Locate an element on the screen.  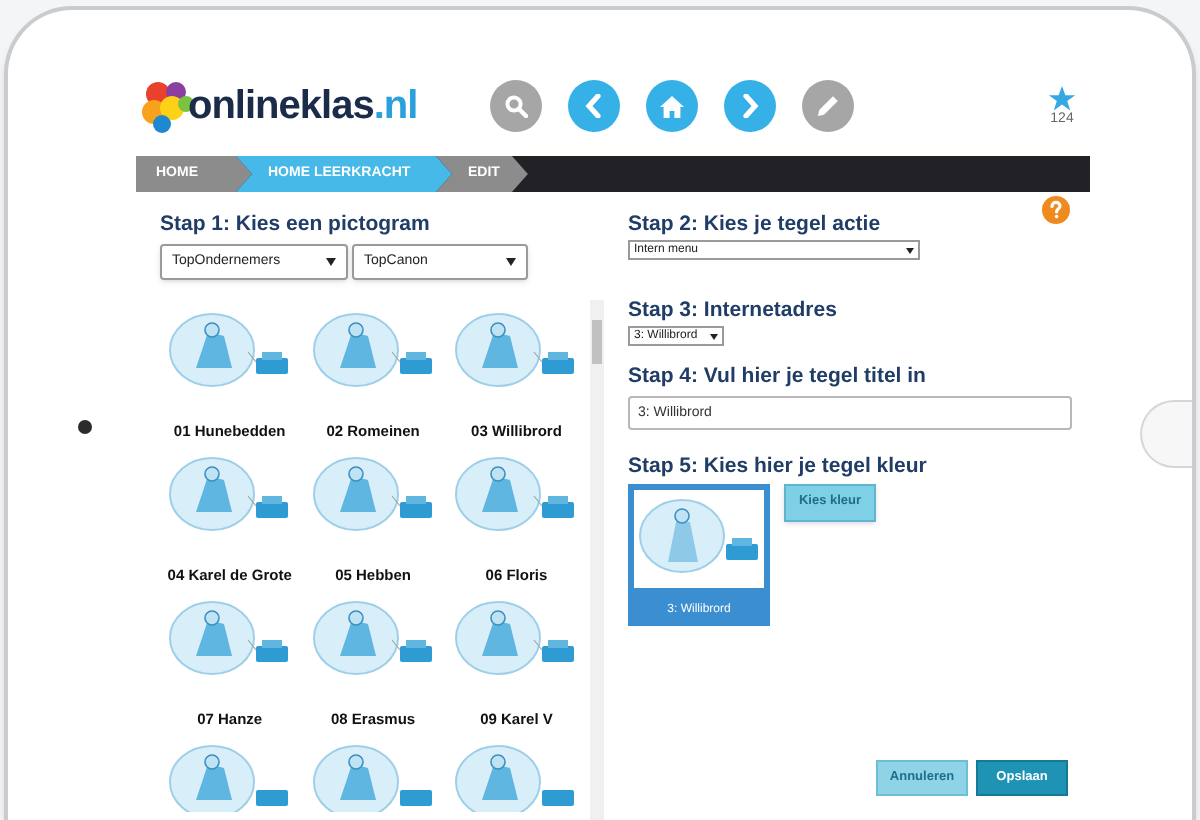
step-heading: Stap 2: Kies je tegel actie is located at coordinates (755, 225).